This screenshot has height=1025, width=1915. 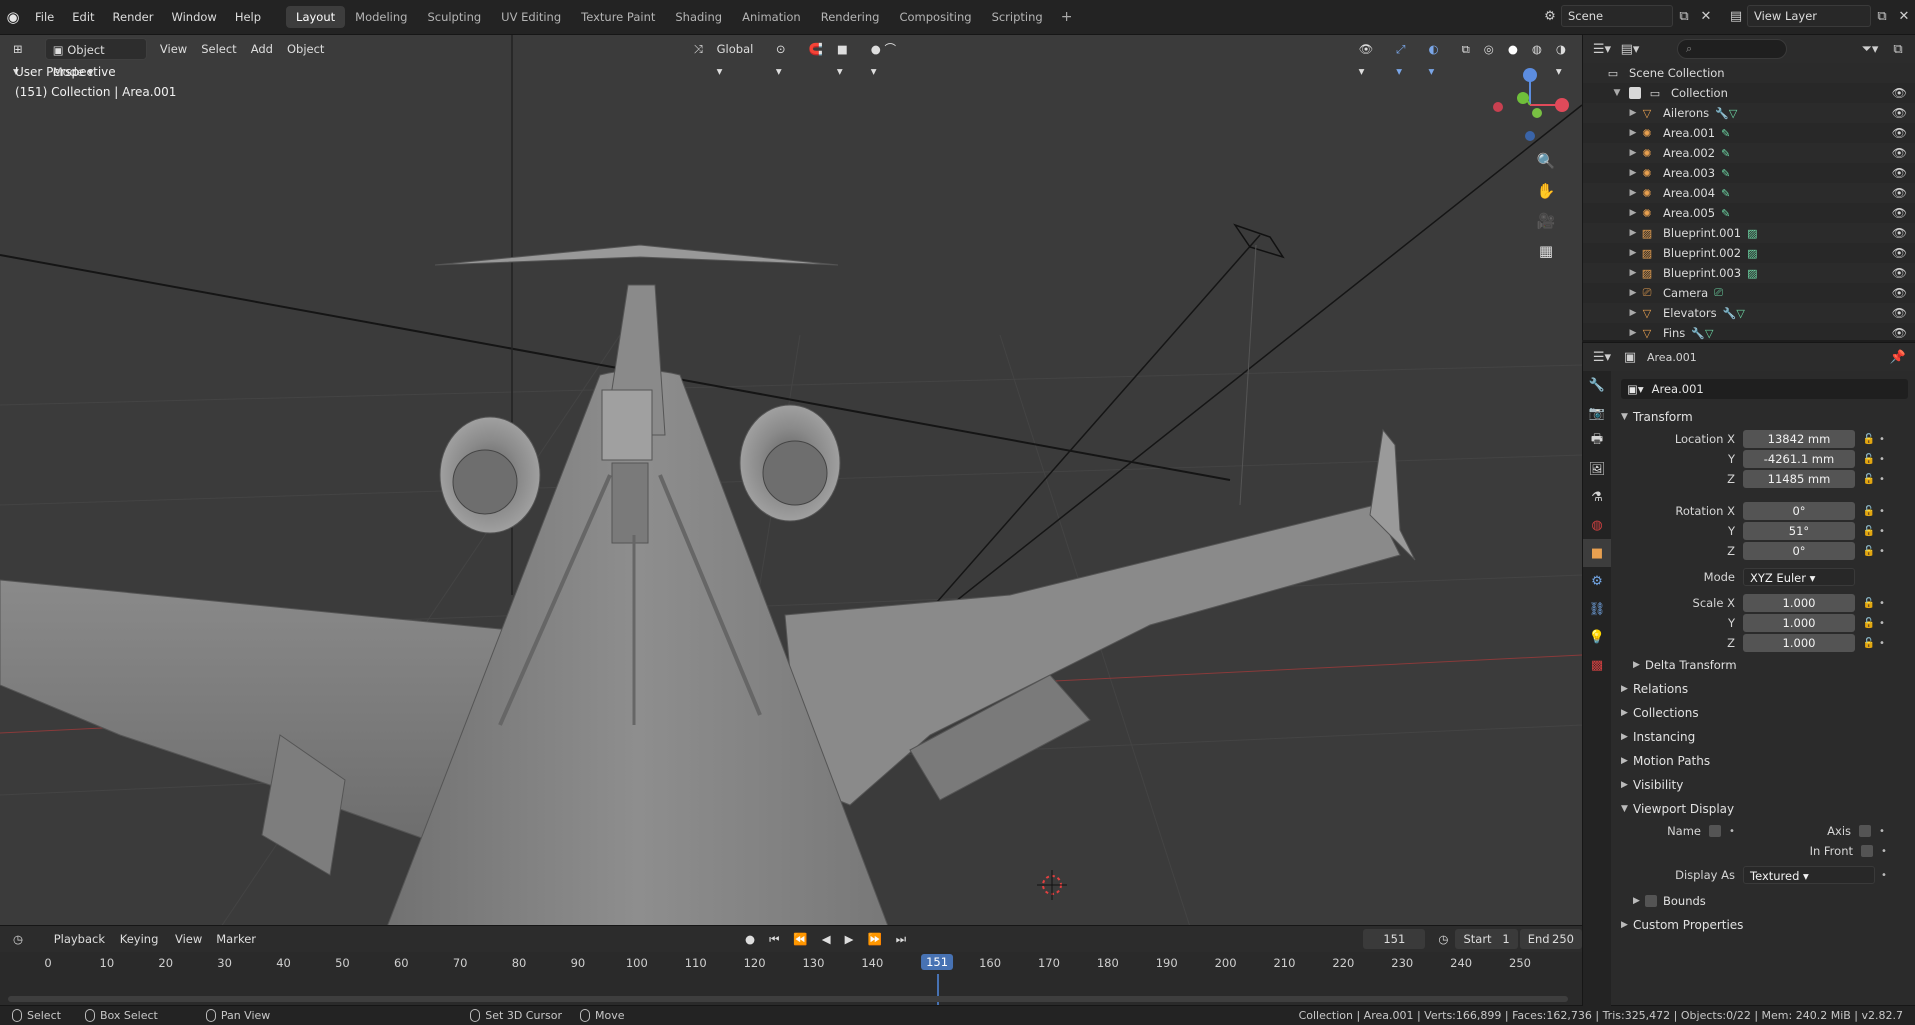 What do you see at coordinates (1486, 939) in the screenshot?
I see `start-frame-field: Start 1` at bounding box center [1486, 939].